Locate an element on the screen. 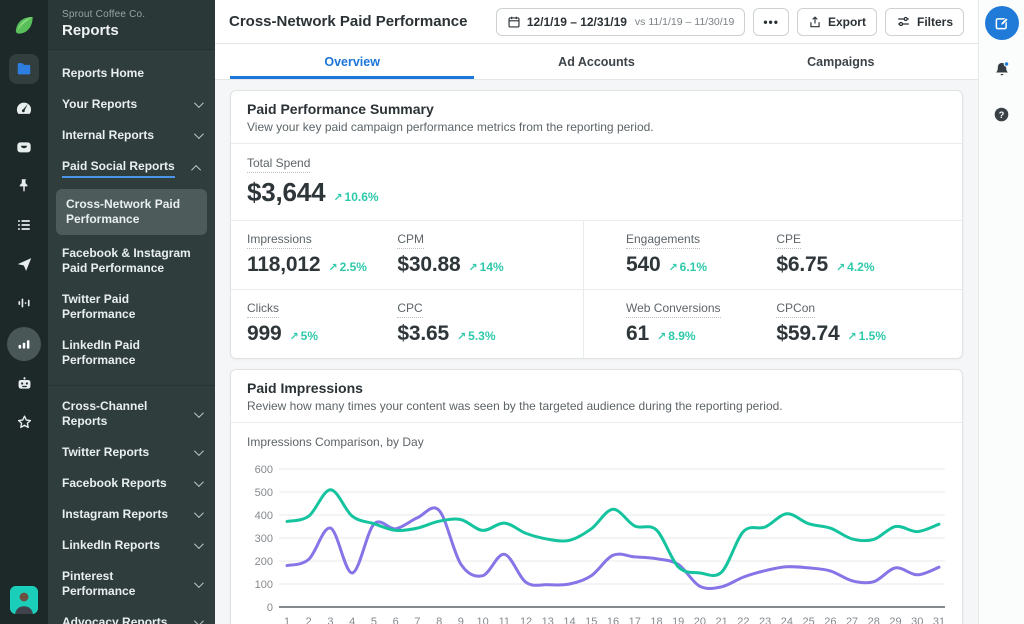 This screenshot has width=1024, height=624. svg-text: 13 is located at coordinates (548, 620).